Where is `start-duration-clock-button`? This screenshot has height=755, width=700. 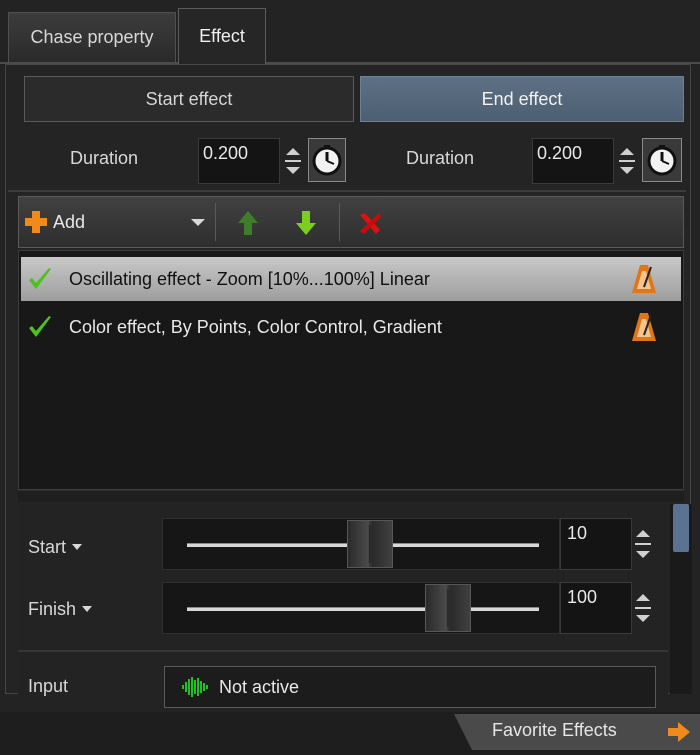
start-duration-clock-button is located at coordinates (327, 160).